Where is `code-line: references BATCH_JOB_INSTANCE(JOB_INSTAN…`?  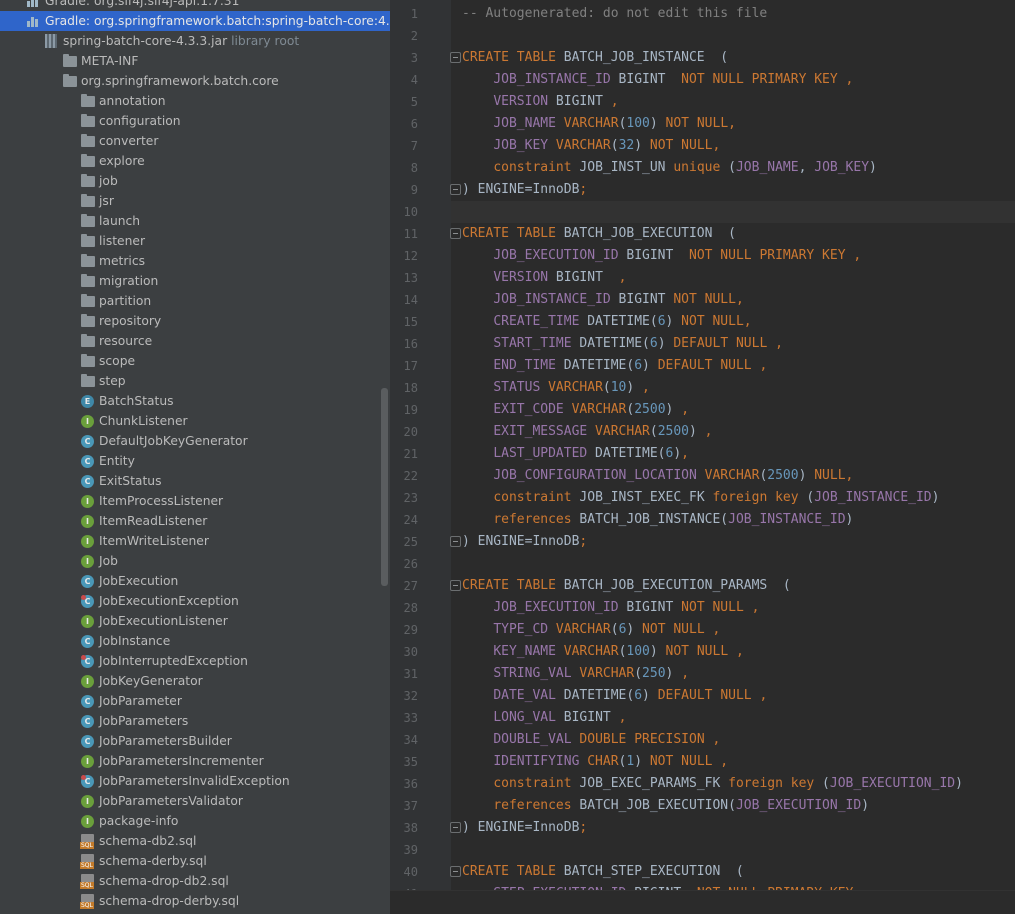
code-line: references BATCH_JOB_INSTANCE(JOB_INSTAN… is located at coordinates (657, 520).